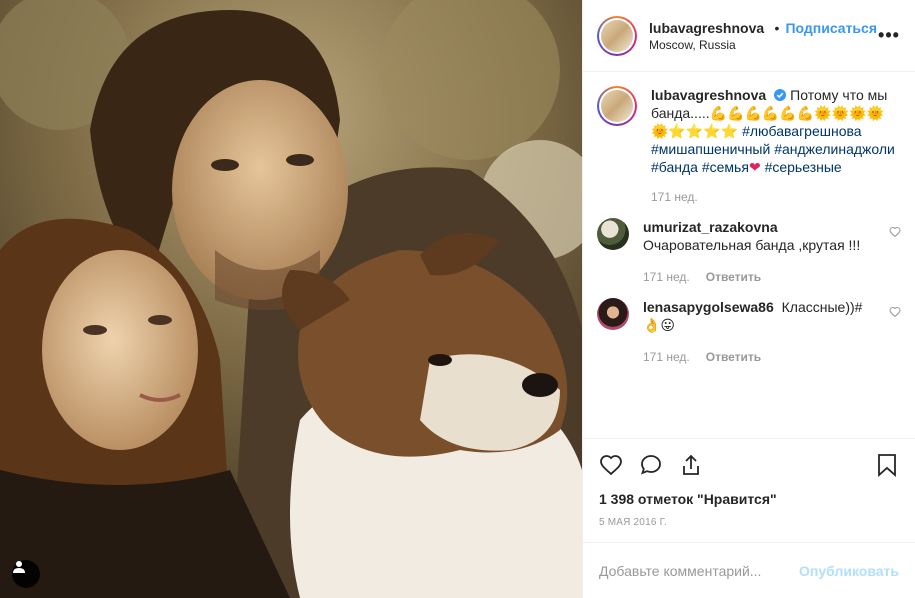 This screenshot has width=915, height=598. What do you see at coordinates (749, 490) in the screenshot?
I see `post-actions: 1 398 отметок "Нравится" 5 мая 2016 г.` at bounding box center [749, 490].